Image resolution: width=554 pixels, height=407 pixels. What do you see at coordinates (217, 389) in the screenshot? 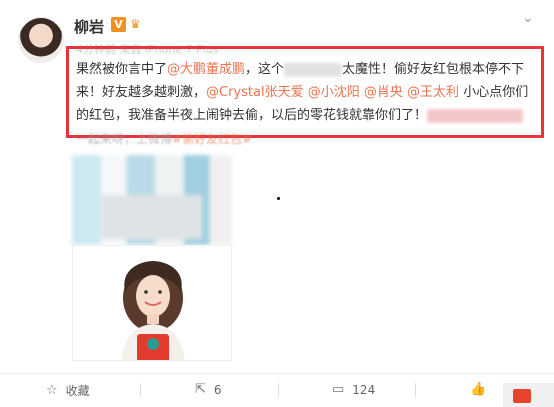
I see `repost-count: 6` at bounding box center [217, 389].